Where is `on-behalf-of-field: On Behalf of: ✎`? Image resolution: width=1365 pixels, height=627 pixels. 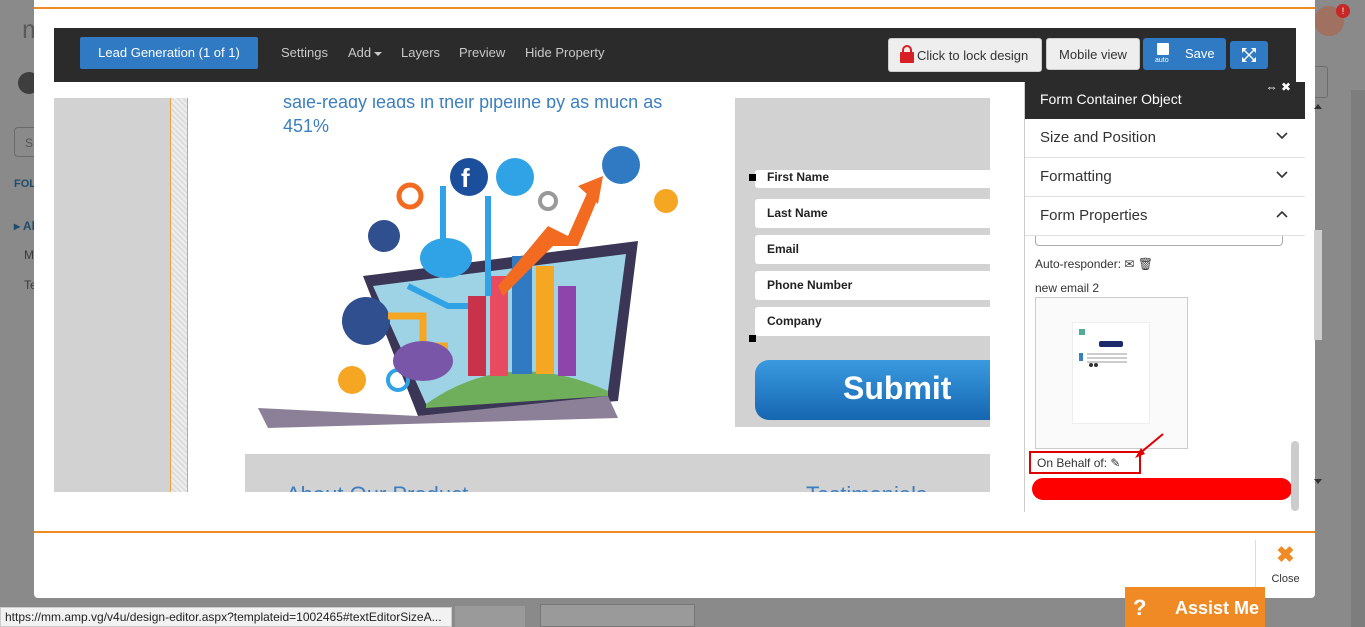 on-behalf-of-field: On Behalf of: ✎ is located at coordinates (1085, 462).